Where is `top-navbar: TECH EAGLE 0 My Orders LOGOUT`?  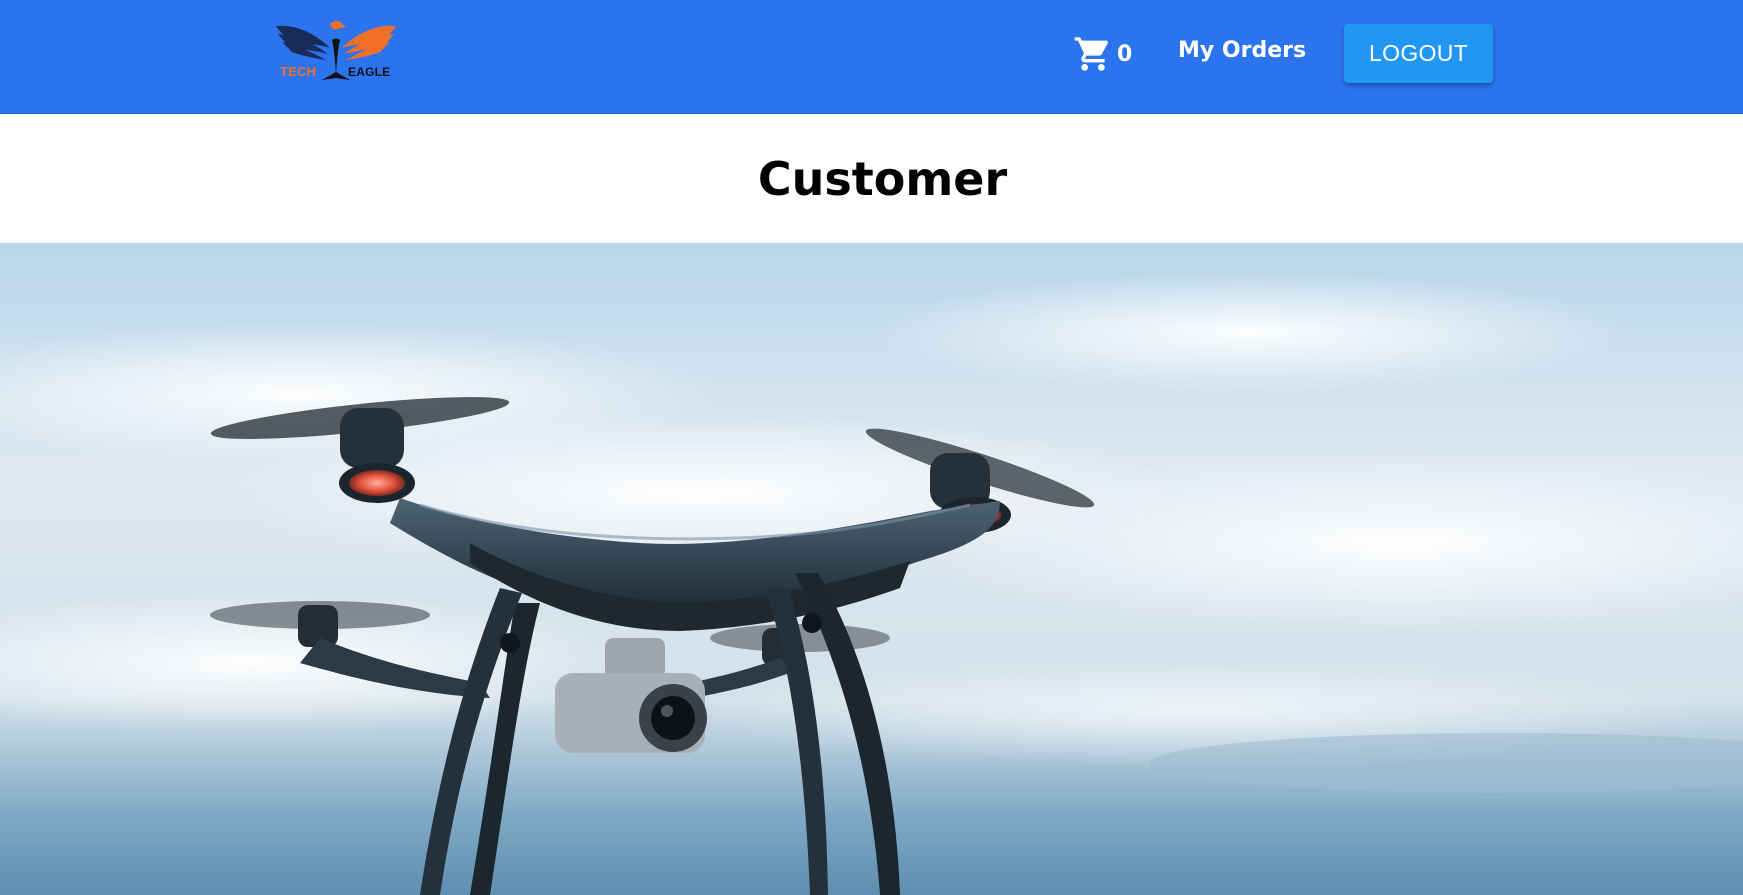 top-navbar: TECH EAGLE 0 My Orders LOGOUT is located at coordinates (871, 57).